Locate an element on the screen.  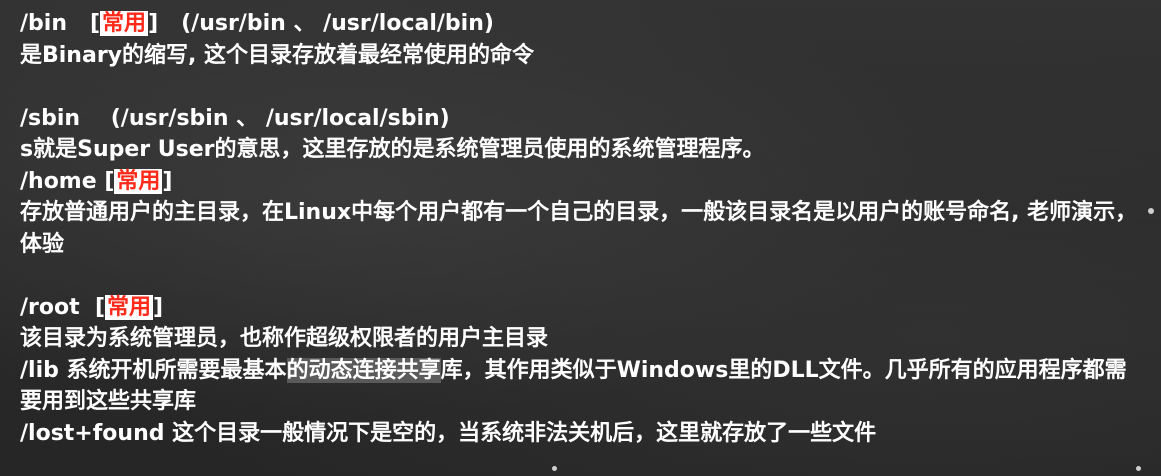
bin-description: 是Binary的缩写, 这个目录存放着最经常使用的命令 is located at coordinates (277, 55).